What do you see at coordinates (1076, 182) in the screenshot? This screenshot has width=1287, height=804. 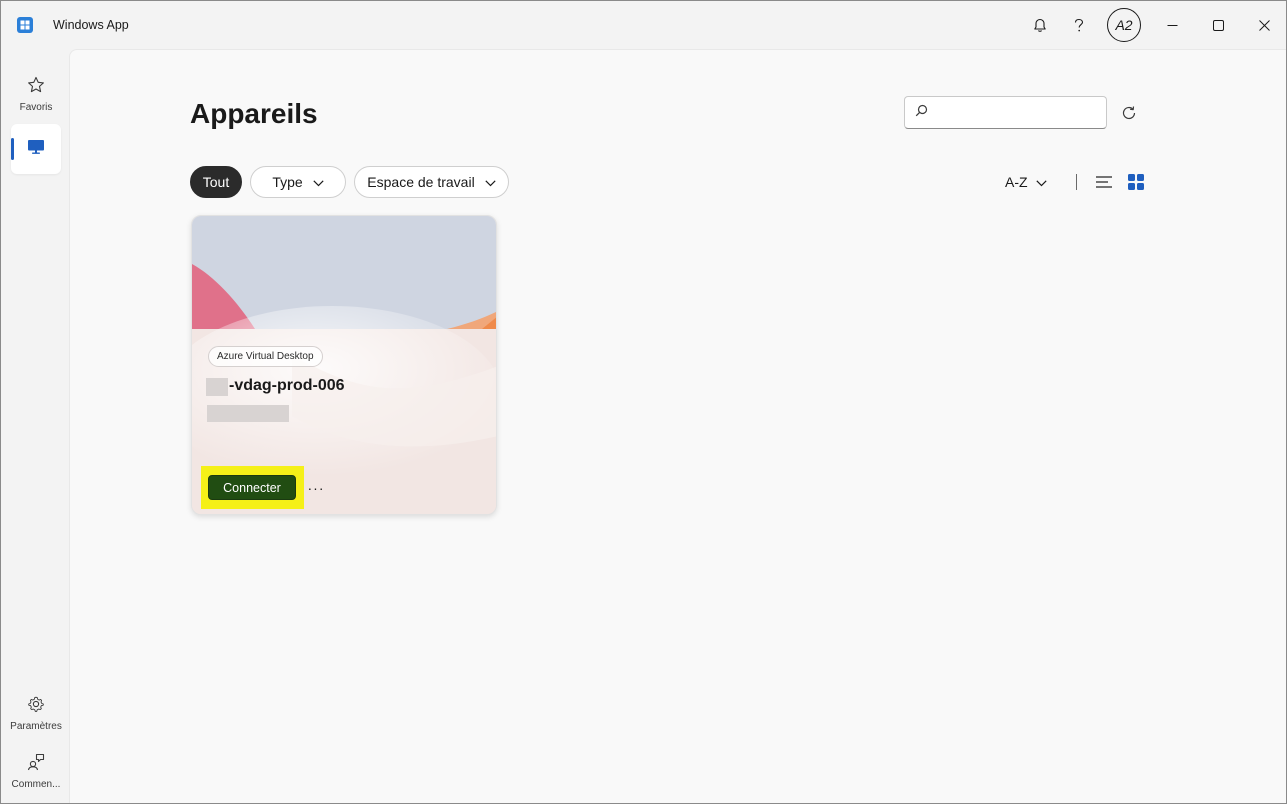 I see `toolbar-divider` at bounding box center [1076, 182].